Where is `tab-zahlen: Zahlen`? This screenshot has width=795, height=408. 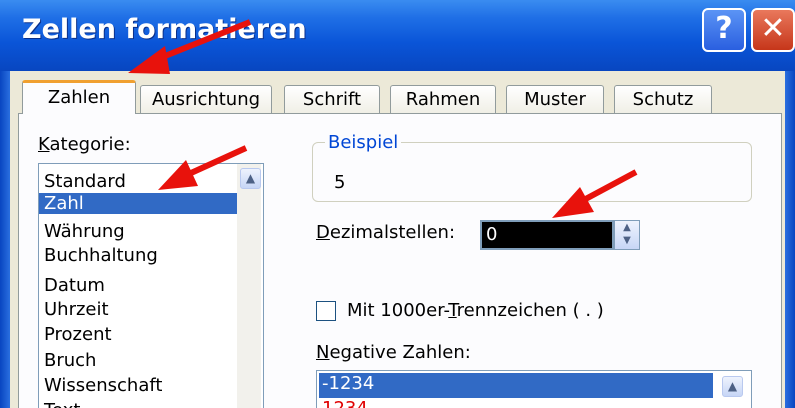 tab-zahlen: Zahlen is located at coordinates (79, 97).